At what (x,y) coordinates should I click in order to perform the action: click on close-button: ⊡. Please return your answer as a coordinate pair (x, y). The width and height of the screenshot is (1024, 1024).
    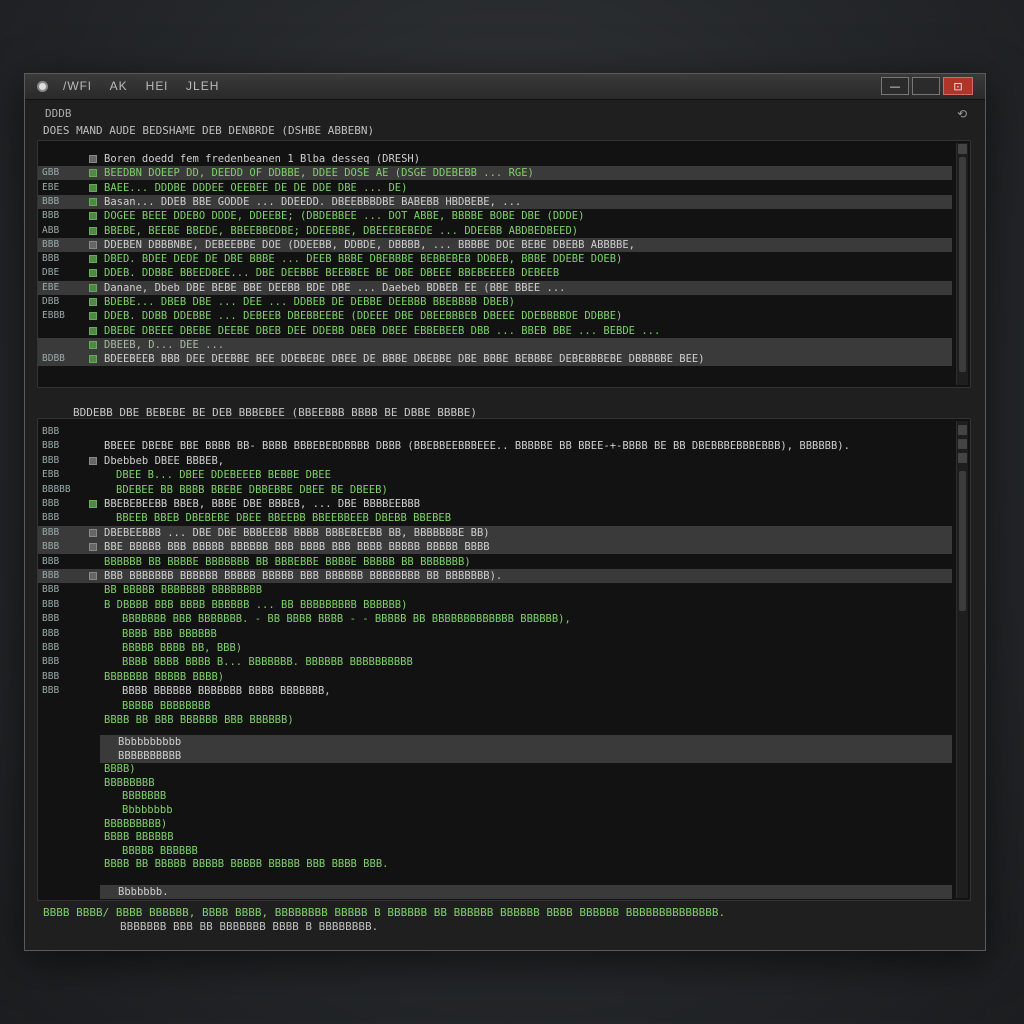
    Looking at the image, I should click on (958, 86).